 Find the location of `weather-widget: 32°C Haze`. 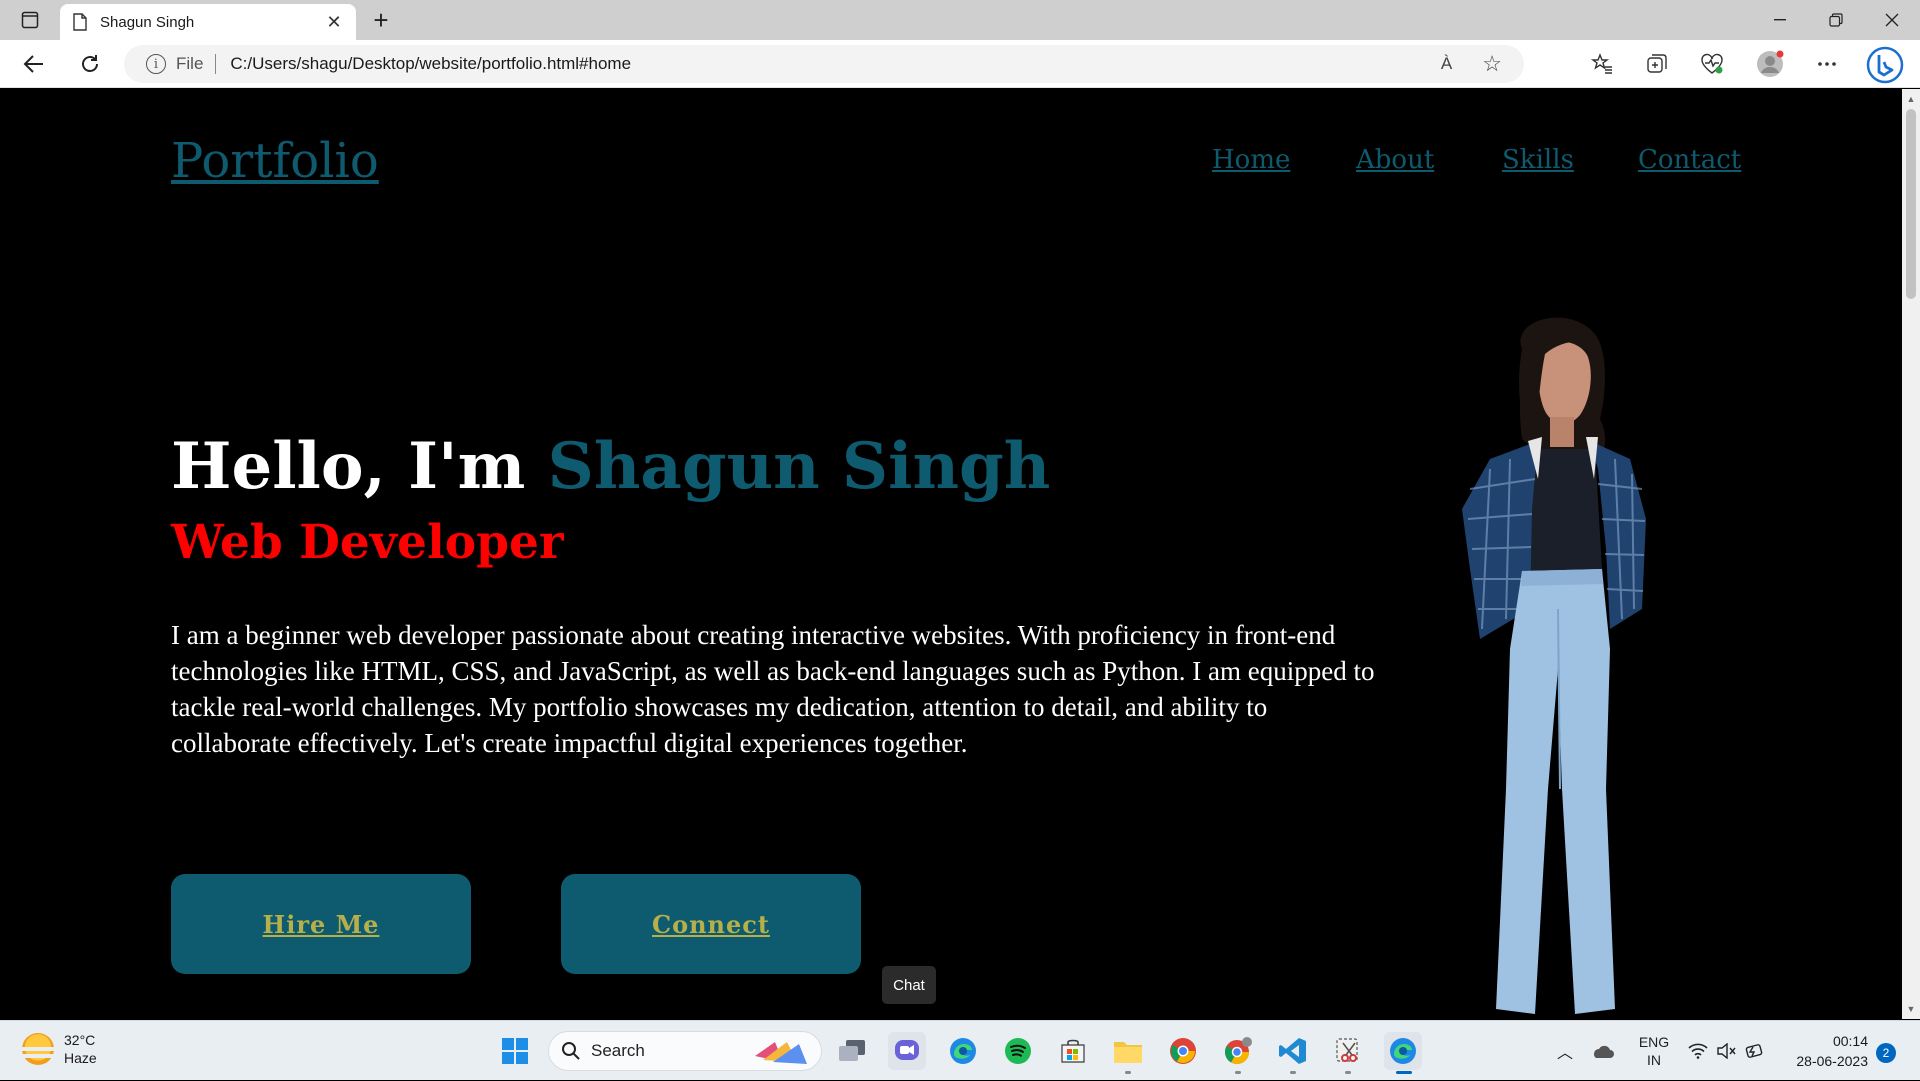

weather-widget: 32°C Haze is located at coordinates (58, 1049).